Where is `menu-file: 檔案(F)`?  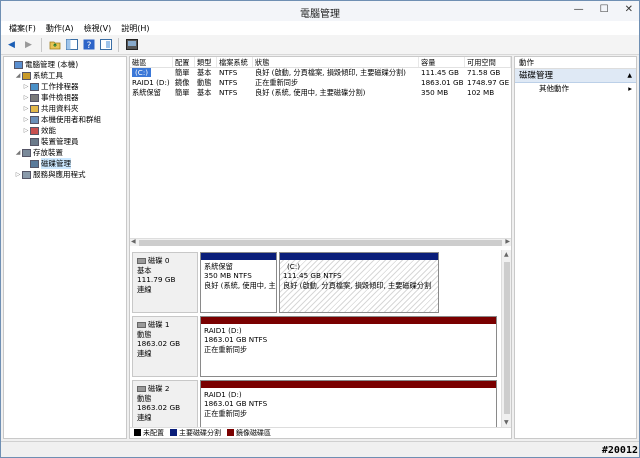
menu-file: 檔案(F) is located at coordinates (22, 28).